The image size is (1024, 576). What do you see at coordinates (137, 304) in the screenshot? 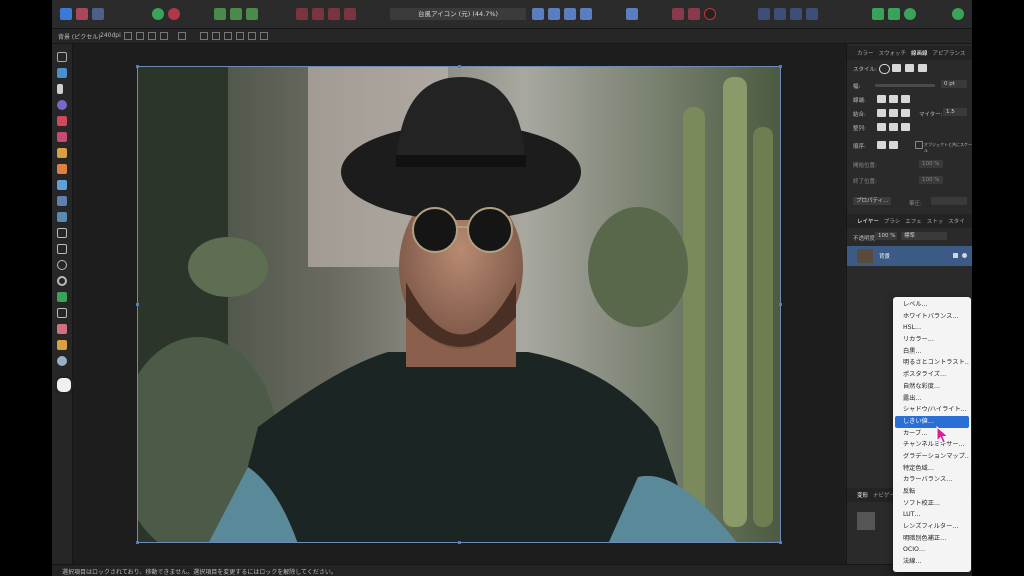
I see `selection-handle-ml` at bounding box center [137, 304].